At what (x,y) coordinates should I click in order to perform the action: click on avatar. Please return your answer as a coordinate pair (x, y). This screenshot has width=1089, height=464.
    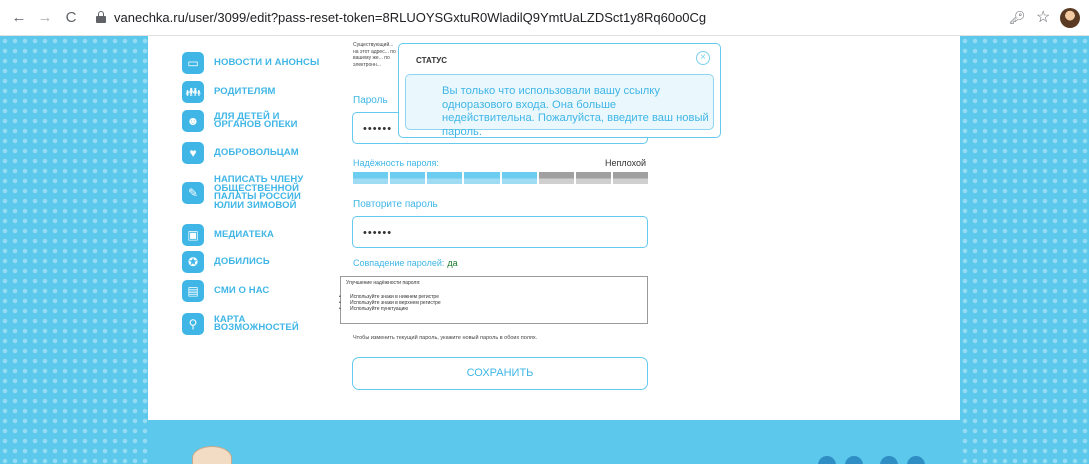
    Looking at the image, I should click on (1070, 18).